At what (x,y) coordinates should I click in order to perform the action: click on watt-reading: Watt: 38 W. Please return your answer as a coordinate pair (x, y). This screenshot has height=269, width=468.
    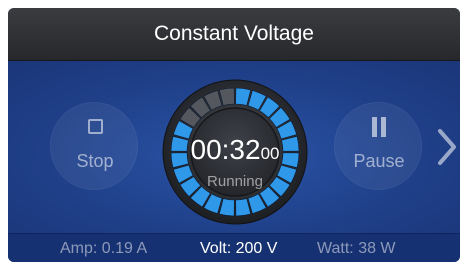
    Looking at the image, I should click on (356, 248).